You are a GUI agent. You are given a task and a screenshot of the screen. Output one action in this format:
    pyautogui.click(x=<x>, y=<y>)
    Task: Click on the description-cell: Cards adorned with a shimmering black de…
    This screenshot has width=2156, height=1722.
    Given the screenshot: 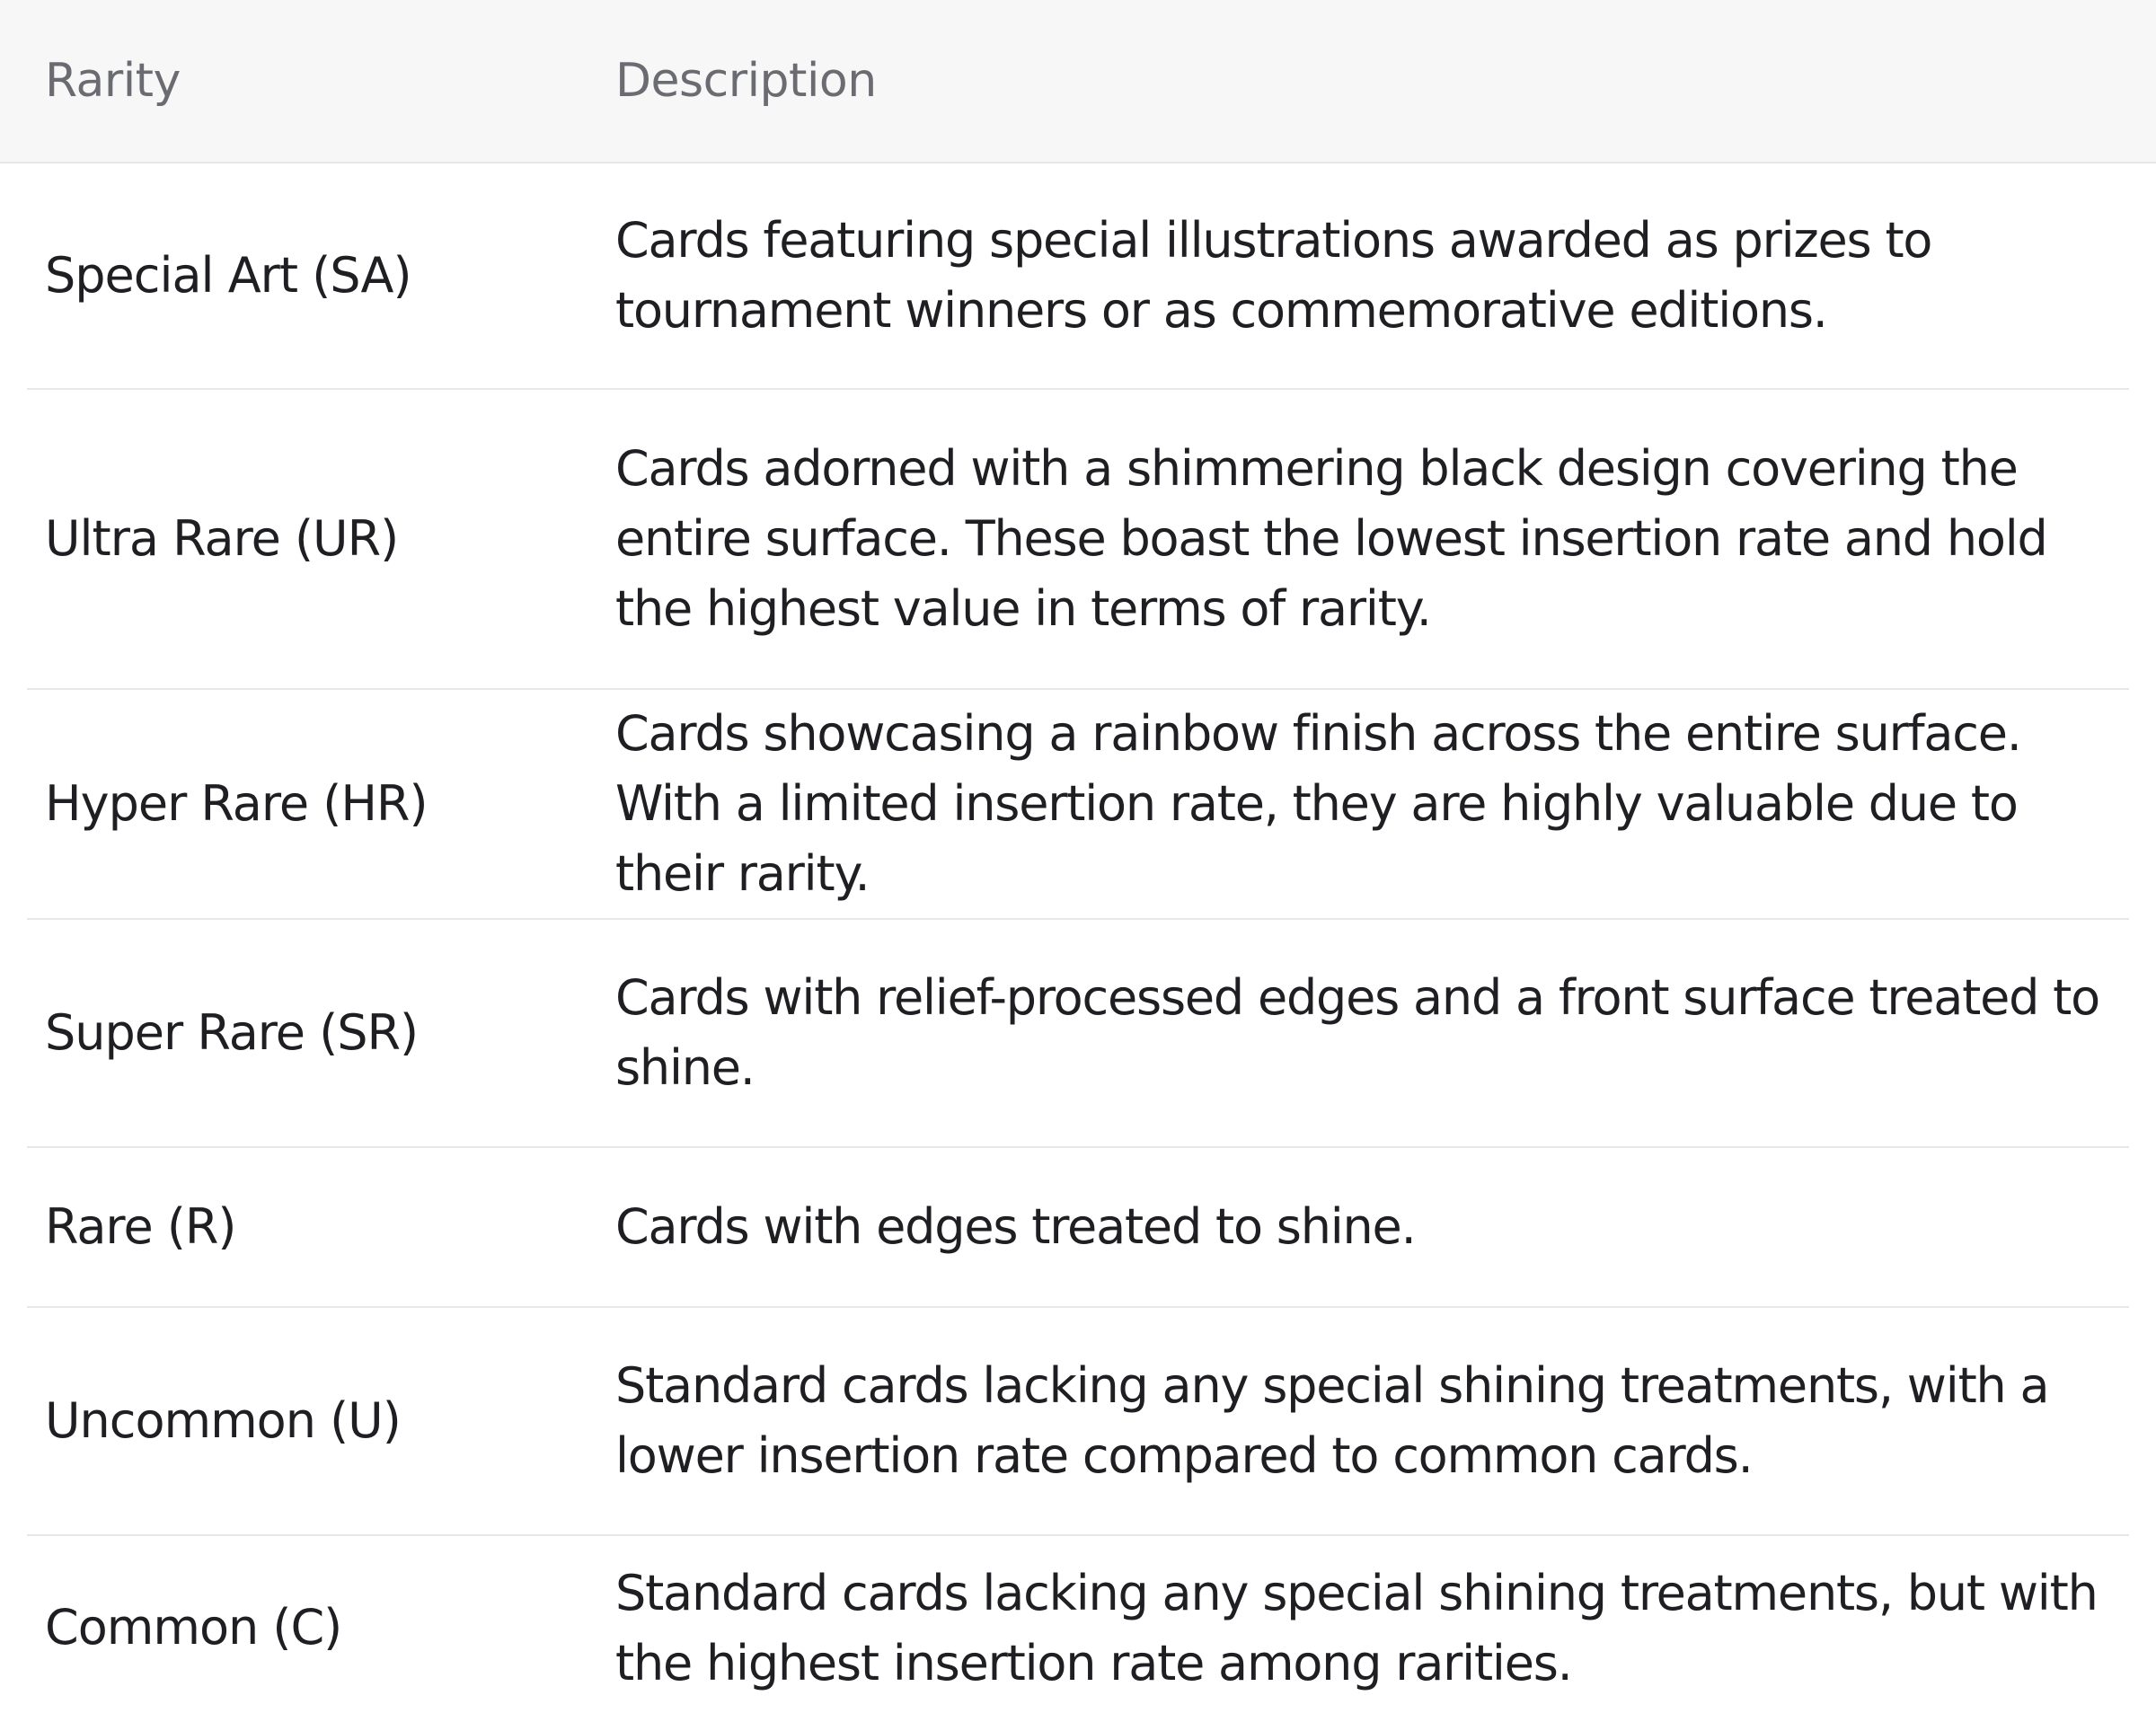 What is the action you would take?
    pyautogui.click(x=1331, y=538)
    